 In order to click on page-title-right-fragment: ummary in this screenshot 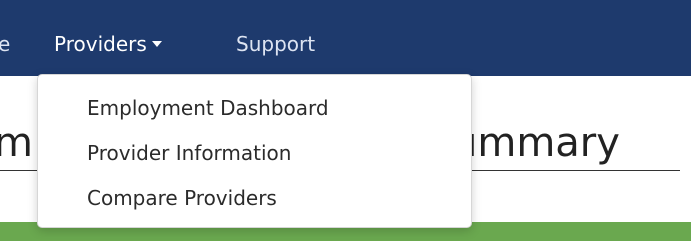, I will do `click(536, 143)`.